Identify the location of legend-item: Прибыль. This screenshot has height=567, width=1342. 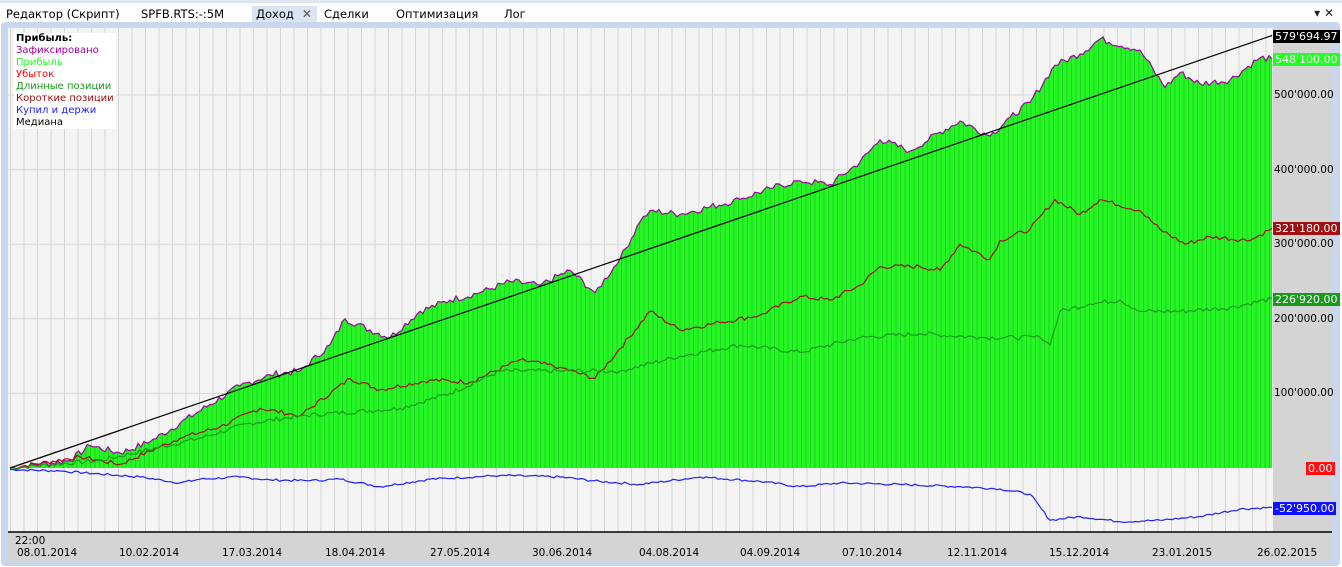
(65, 63).